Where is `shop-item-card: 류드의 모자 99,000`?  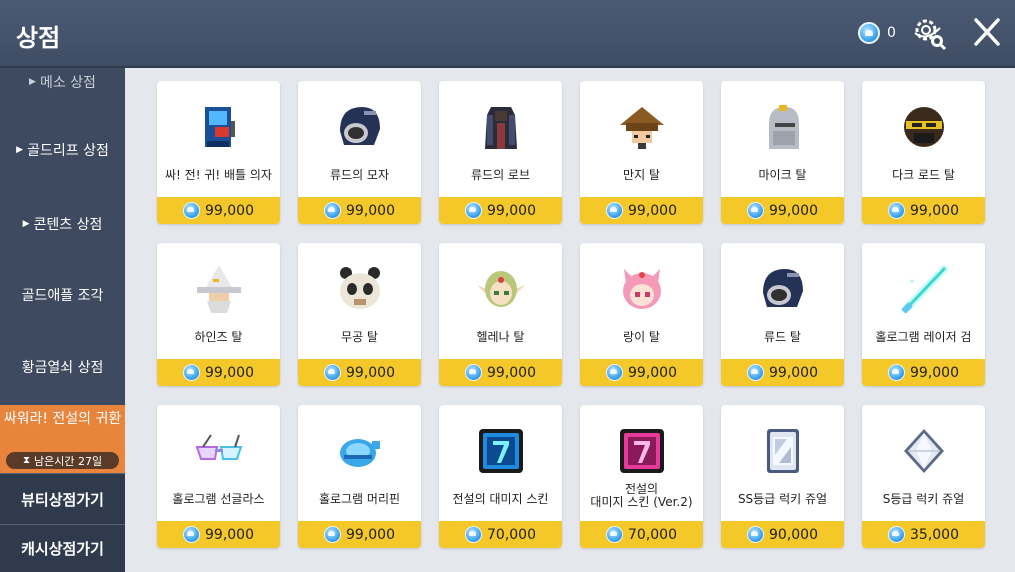
shop-item-card: 류드의 모자 99,000 is located at coordinates (359, 152).